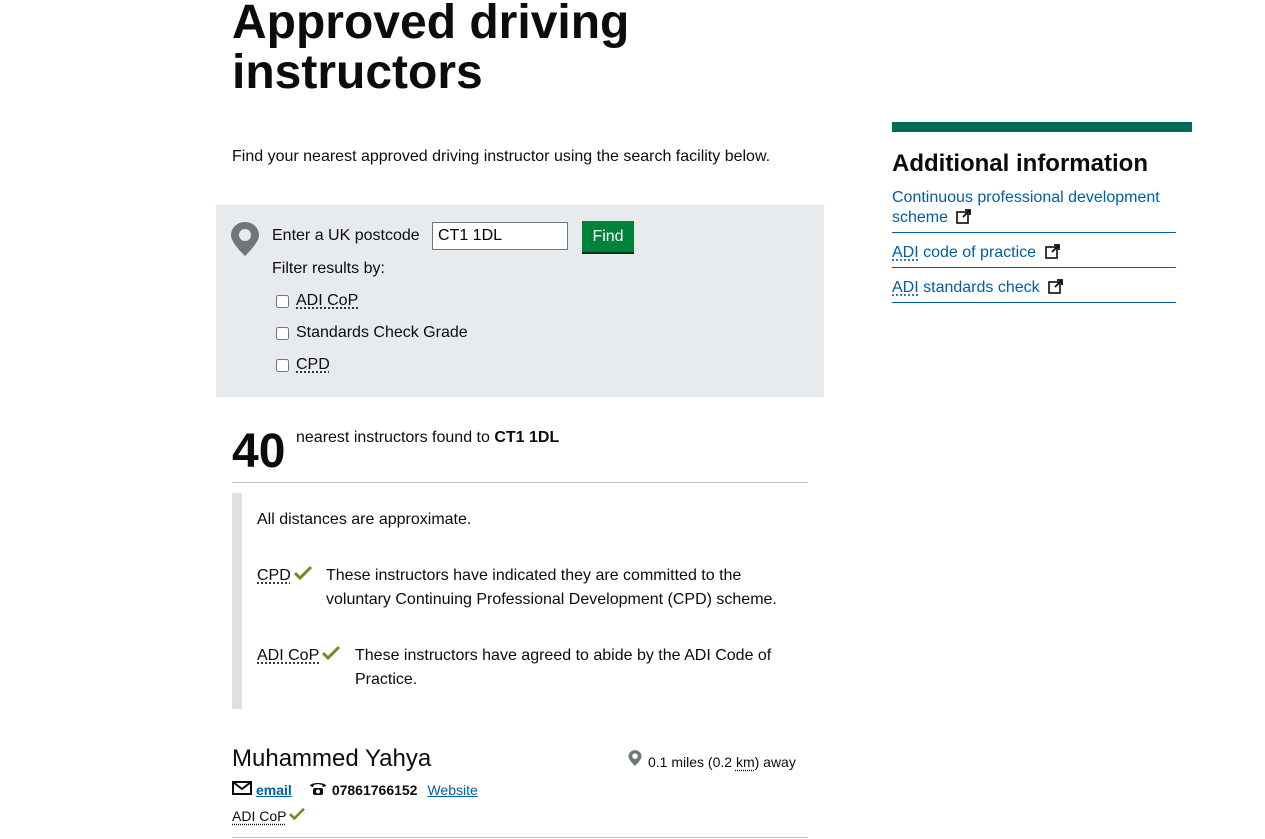 The width and height of the screenshot is (1265, 839). I want to click on filter-standards-check-grade-checkbox, so click(282, 333).